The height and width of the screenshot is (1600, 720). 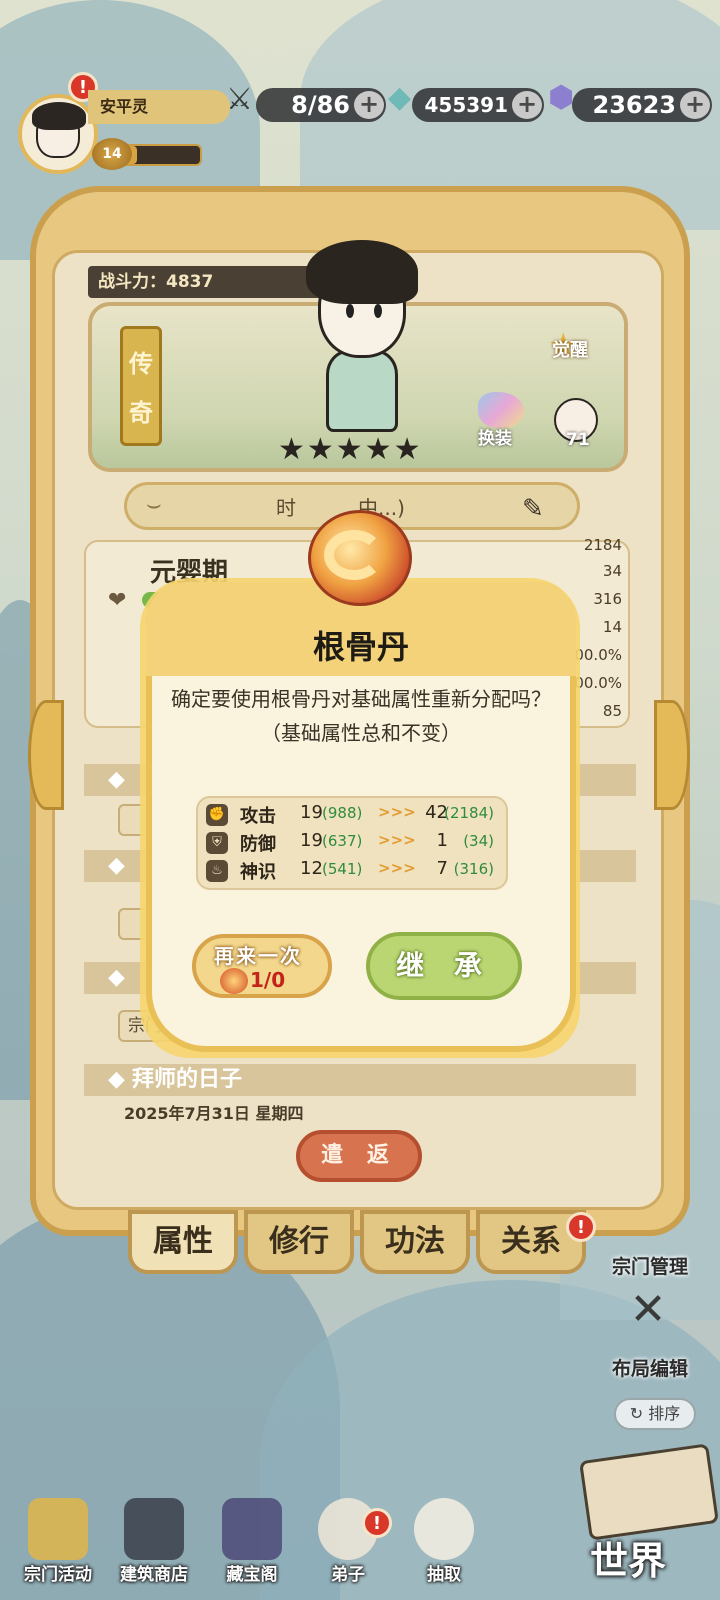 What do you see at coordinates (117, 600) in the screenshot?
I see `heart-icon: ❤` at bounding box center [117, 600].